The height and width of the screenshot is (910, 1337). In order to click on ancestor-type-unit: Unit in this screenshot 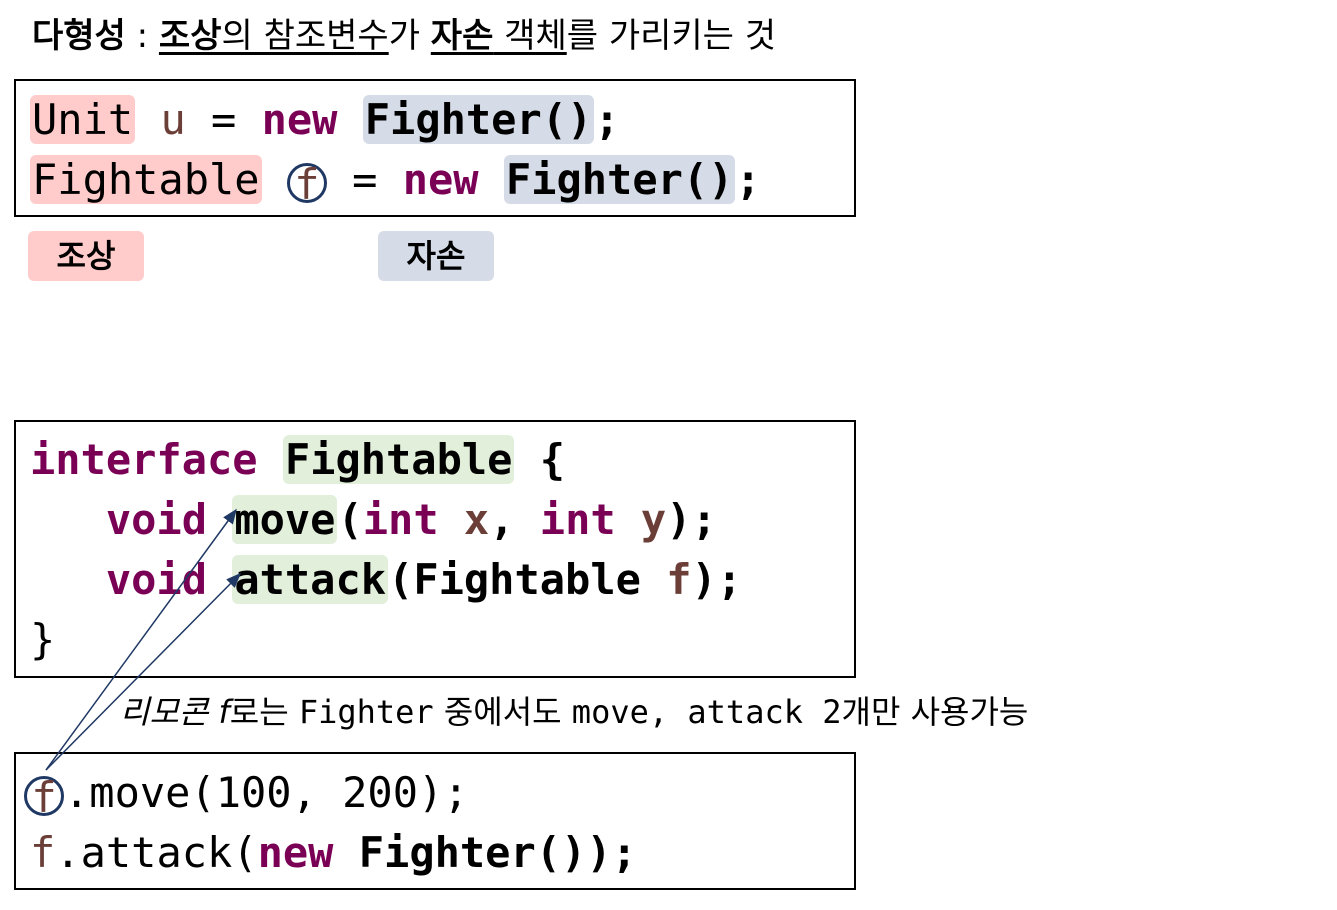, I will do `click(83, 119)`.